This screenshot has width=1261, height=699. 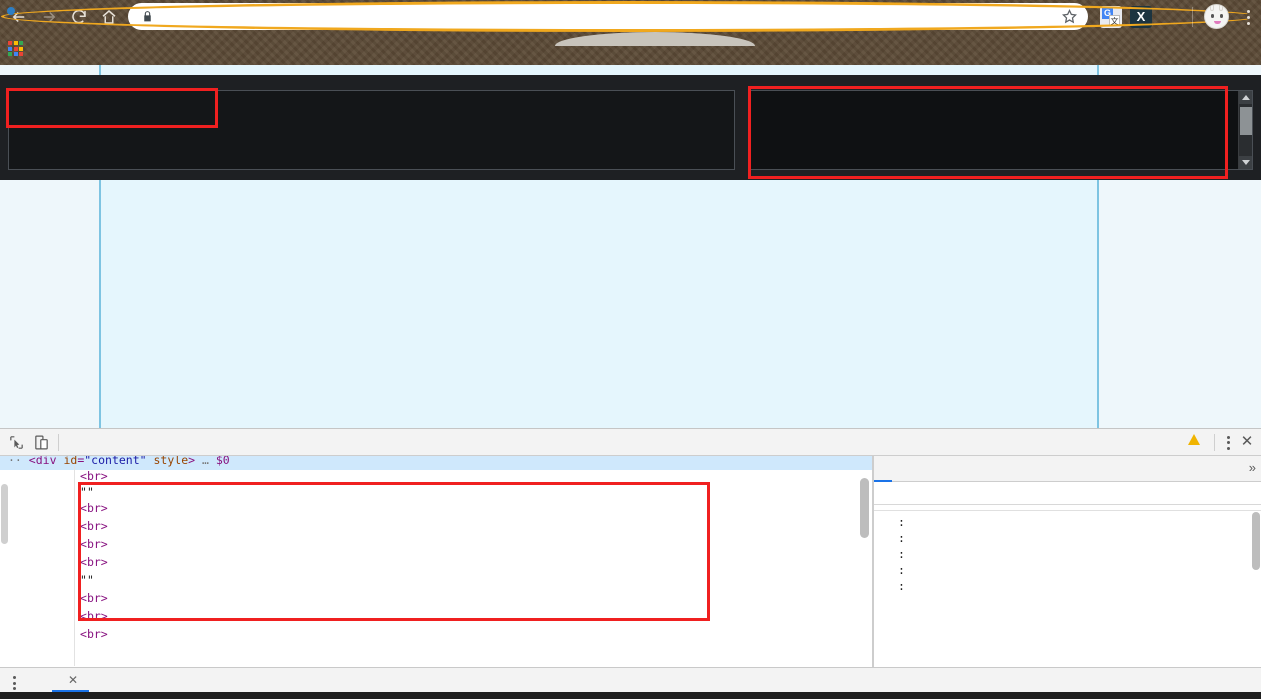 I want to click on devtools-tab-list, so click(x=167, y=442).